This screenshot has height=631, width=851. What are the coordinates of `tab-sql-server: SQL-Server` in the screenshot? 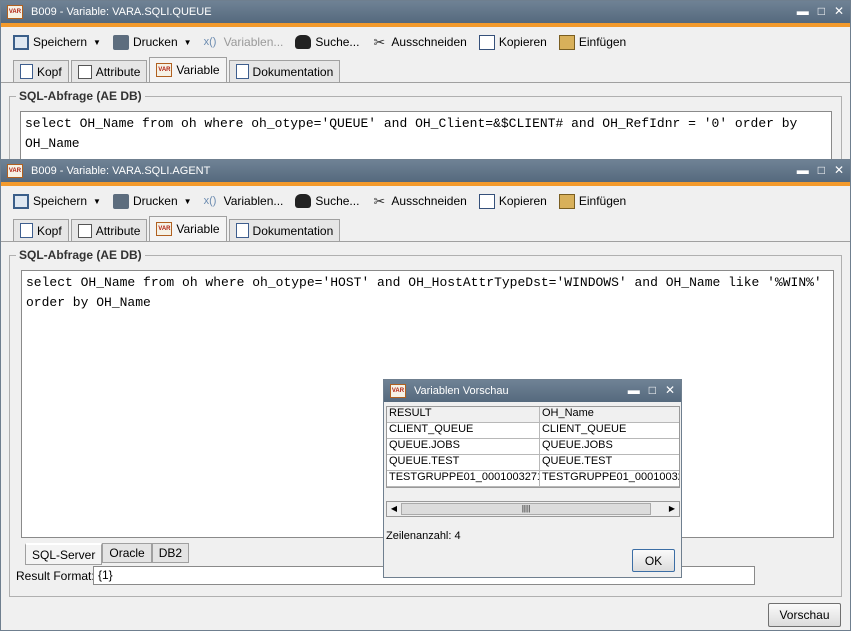 It's located at (64, 554).